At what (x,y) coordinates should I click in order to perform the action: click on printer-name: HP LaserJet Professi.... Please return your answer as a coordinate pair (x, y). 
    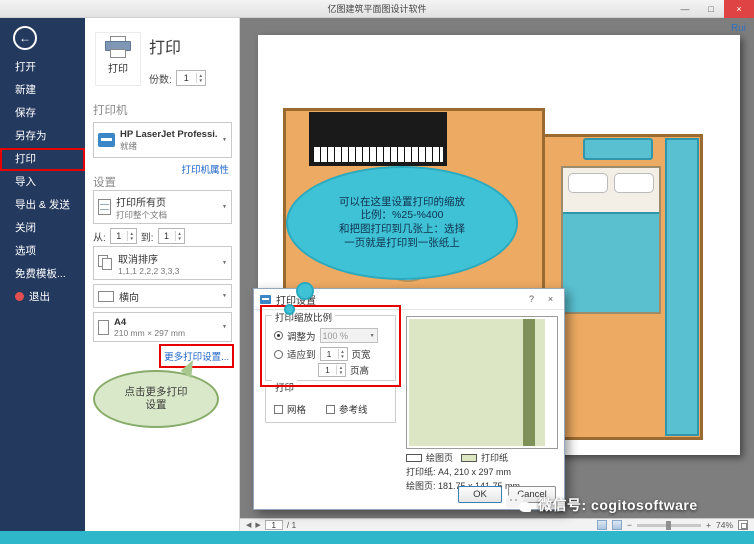
    Looking at the image, I should click on (169, 134).